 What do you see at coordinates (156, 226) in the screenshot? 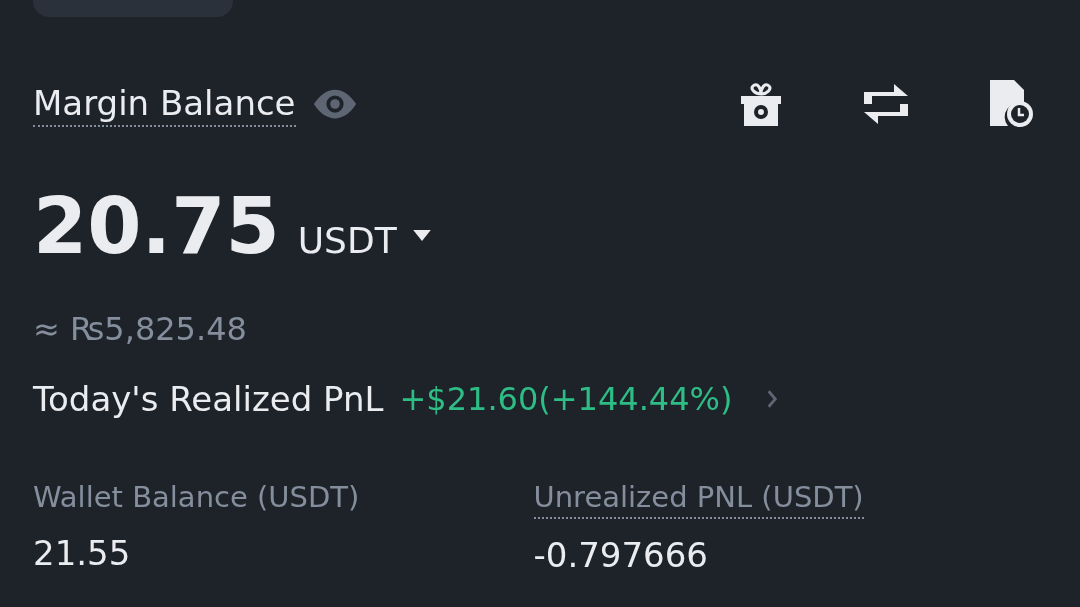
I see `balance-amount: 20.75` at bounding box center [156, 226].